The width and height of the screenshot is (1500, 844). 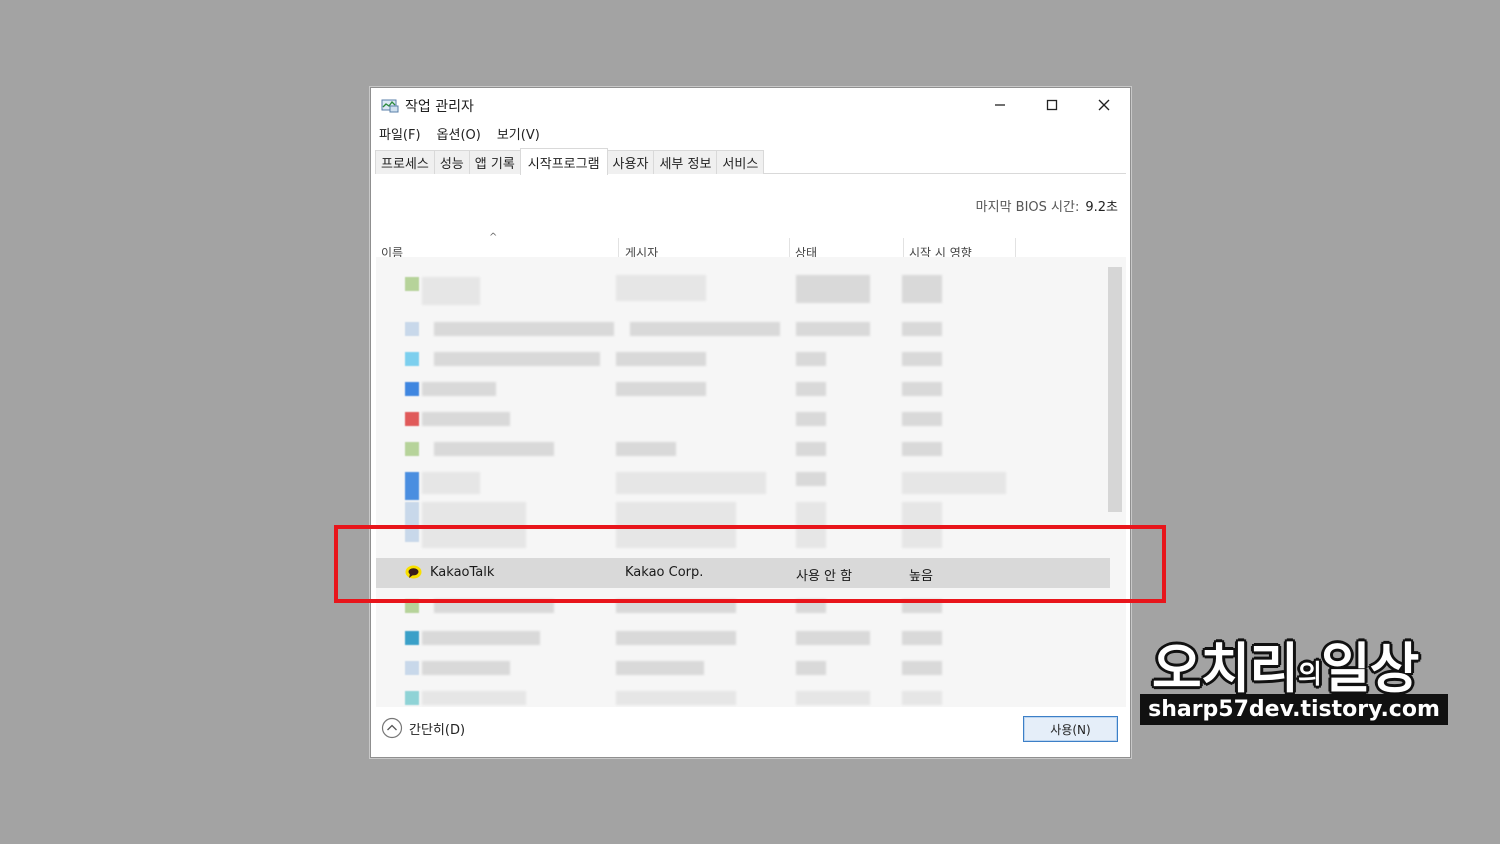 What do you see at coordinates (563, 161) in the screenshot?
I see `tab-startup: 시작프로그램` at bounding box center [563, 161].